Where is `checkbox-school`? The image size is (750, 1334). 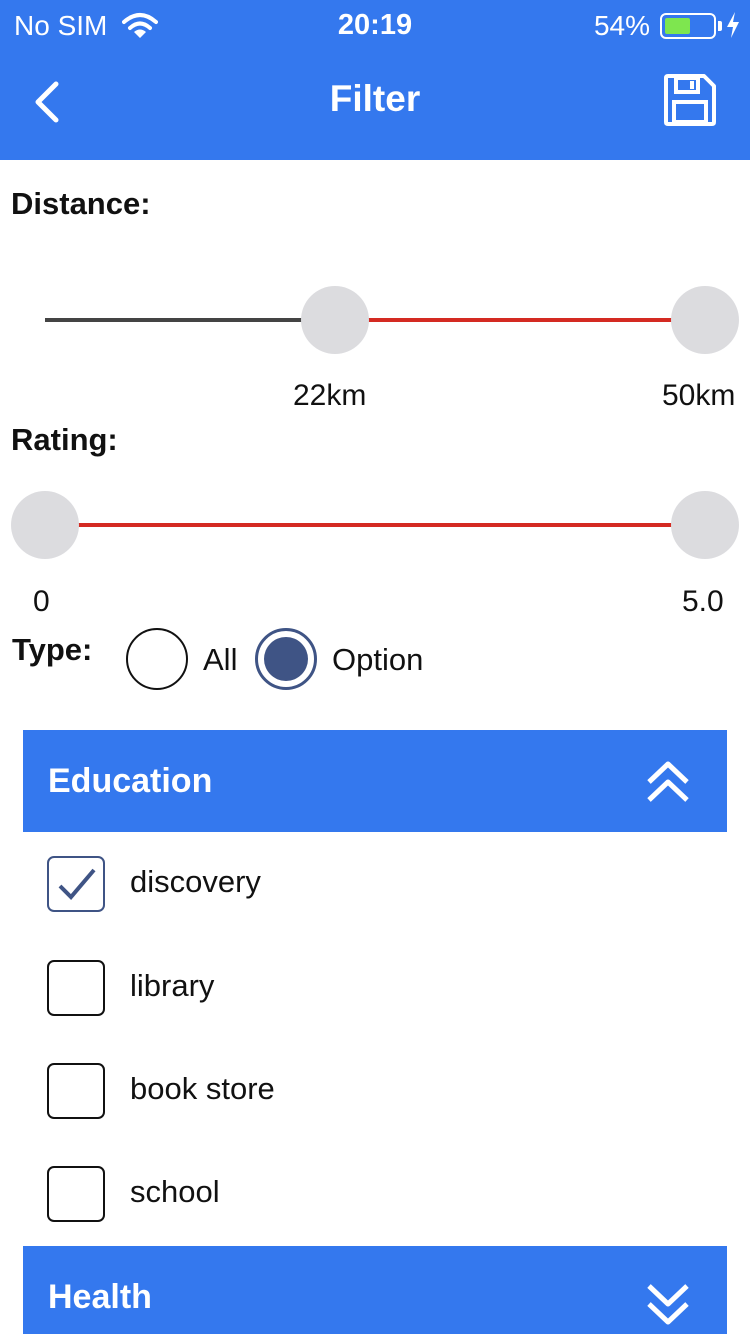 checkbox-school is located at coordinates (76, 1194).